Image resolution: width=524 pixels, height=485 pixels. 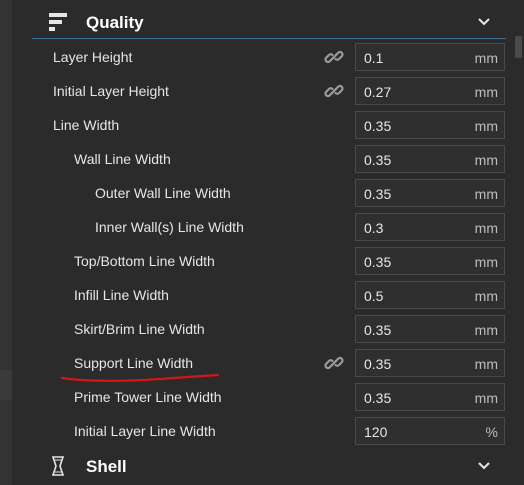 I want to click on setting-row: Prime Tower Line Width 0.35 mm, so click(x=269, y=397).